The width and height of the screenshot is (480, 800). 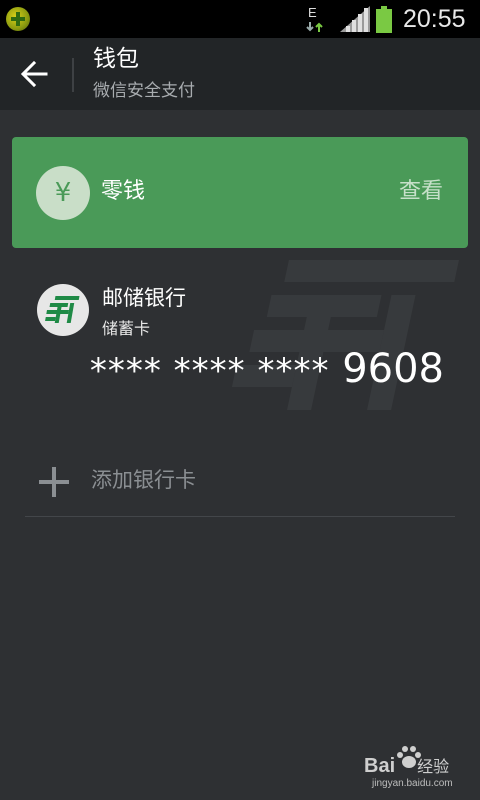 I want to click on add-bank-card-button: 添加银行卡, so click(x=240, y=483).